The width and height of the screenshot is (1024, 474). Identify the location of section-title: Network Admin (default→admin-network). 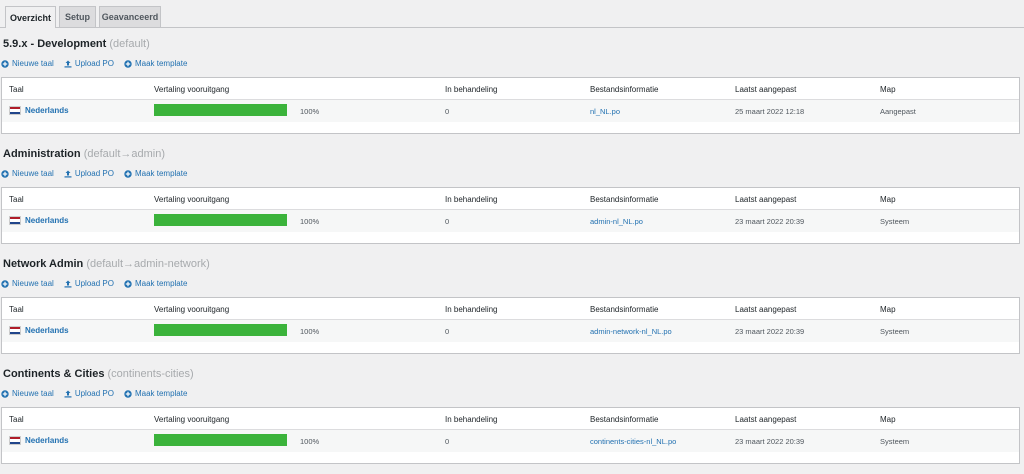
(106, 264).